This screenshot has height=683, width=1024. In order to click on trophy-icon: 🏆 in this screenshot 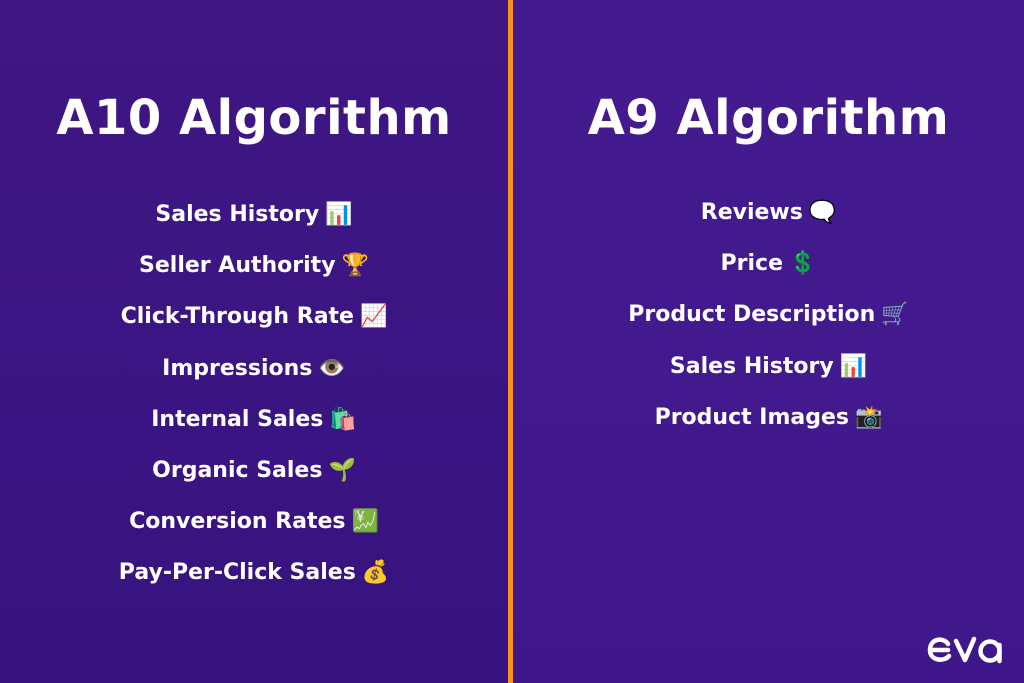, I will do `click(355, 266)`.